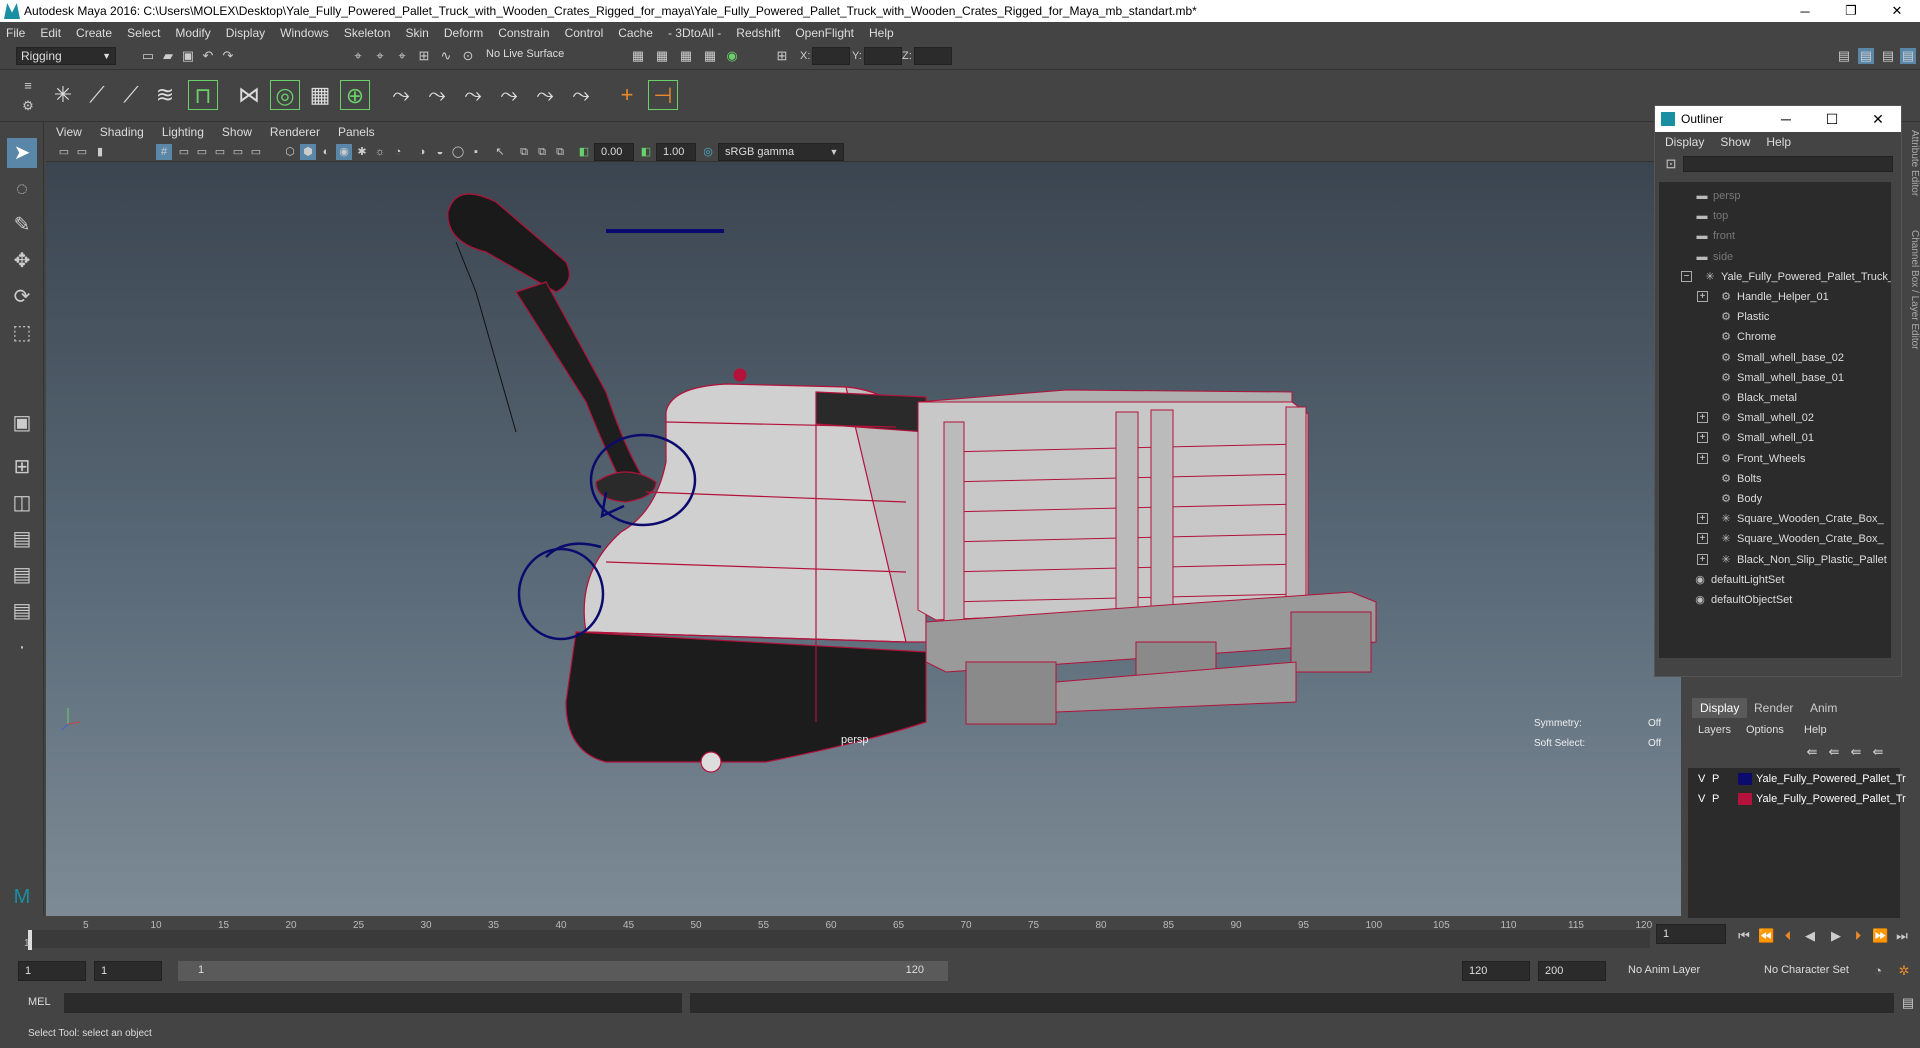  What do you see at coordinates (380, 152) in the screenshot?
I see `ambient-occlusion-icon: ☼` at bounding box center [380, 152].